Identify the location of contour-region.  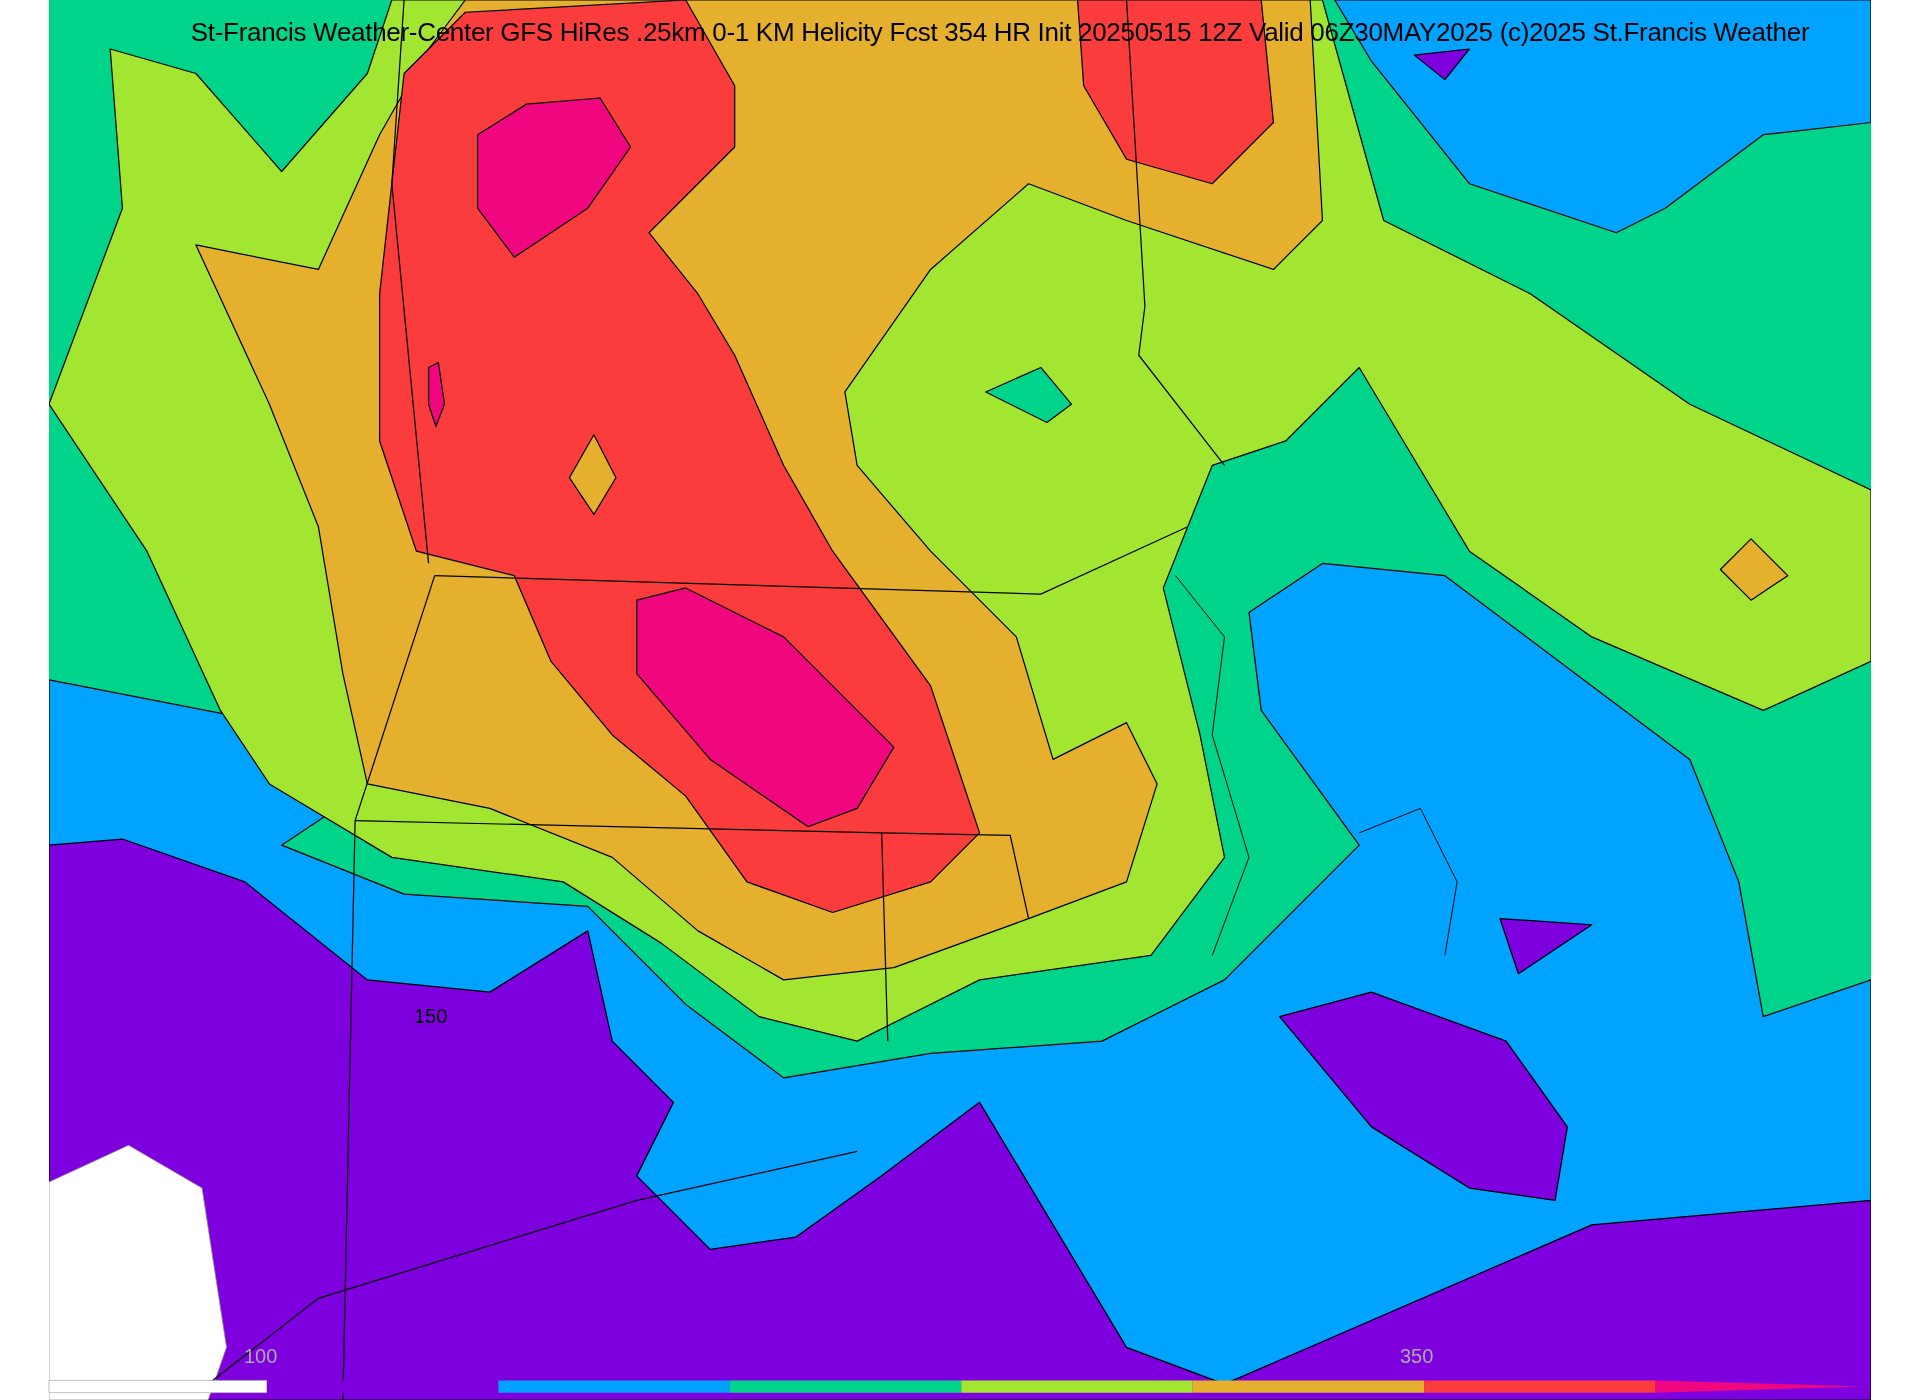
(1754, 569).